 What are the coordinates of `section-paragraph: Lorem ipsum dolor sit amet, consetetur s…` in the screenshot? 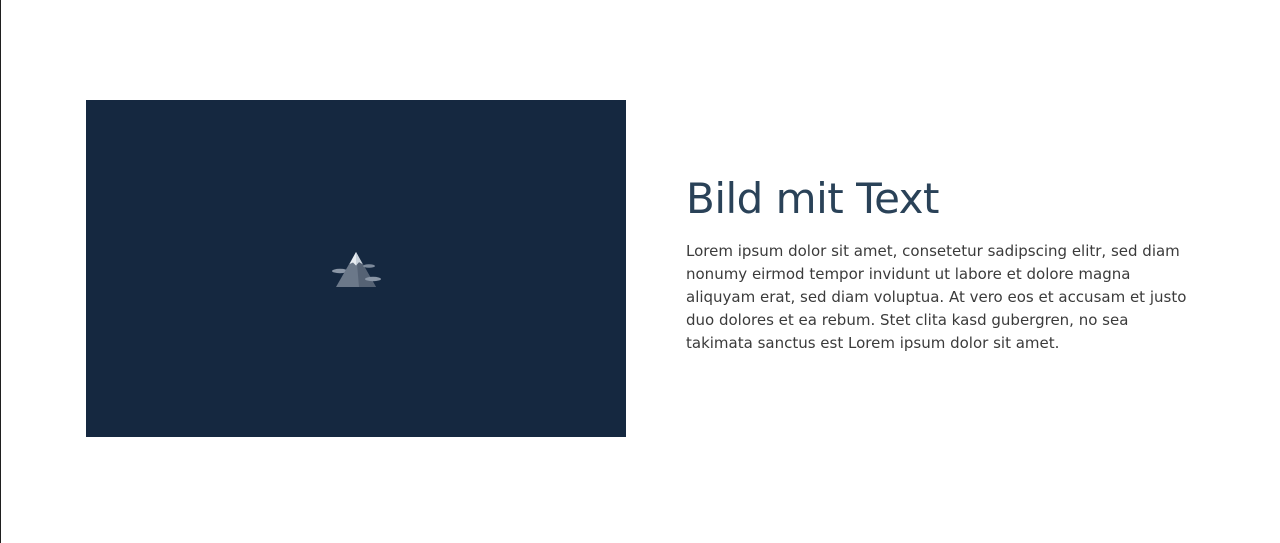 It's located at (936, 297).